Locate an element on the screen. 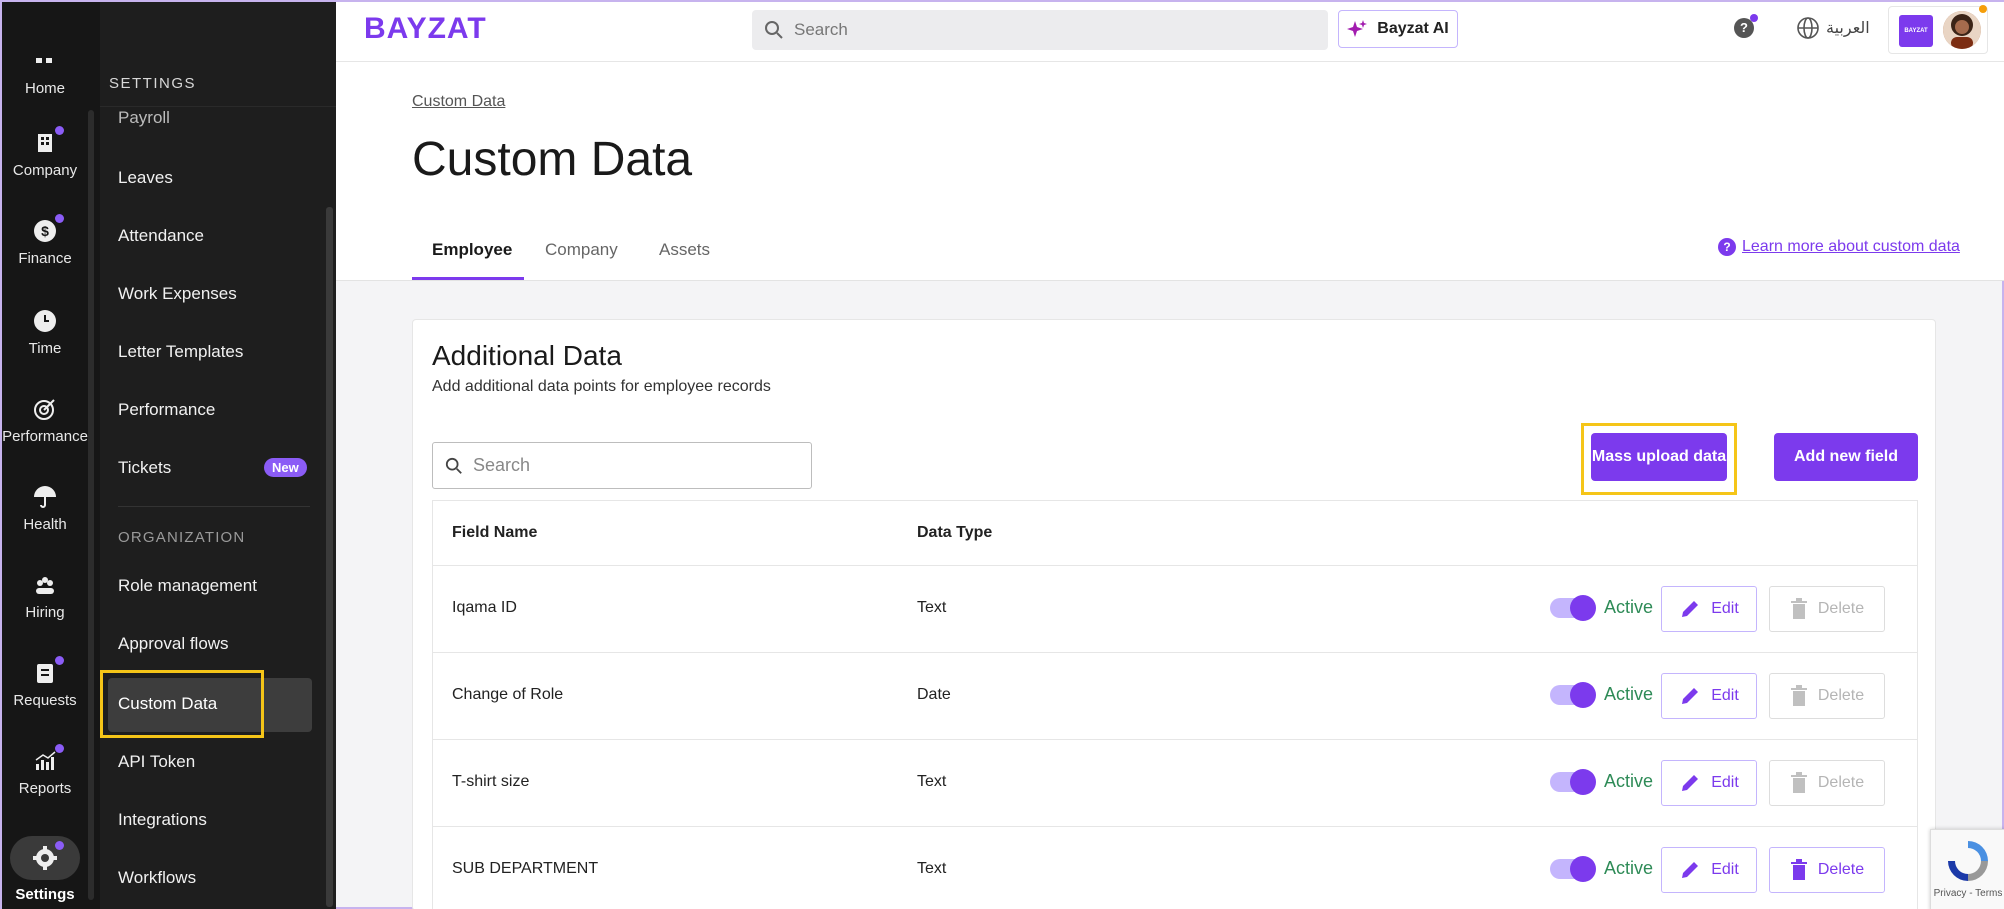  recaptcha-text: Privacy - Terms is located at coordinates (1967, 893).